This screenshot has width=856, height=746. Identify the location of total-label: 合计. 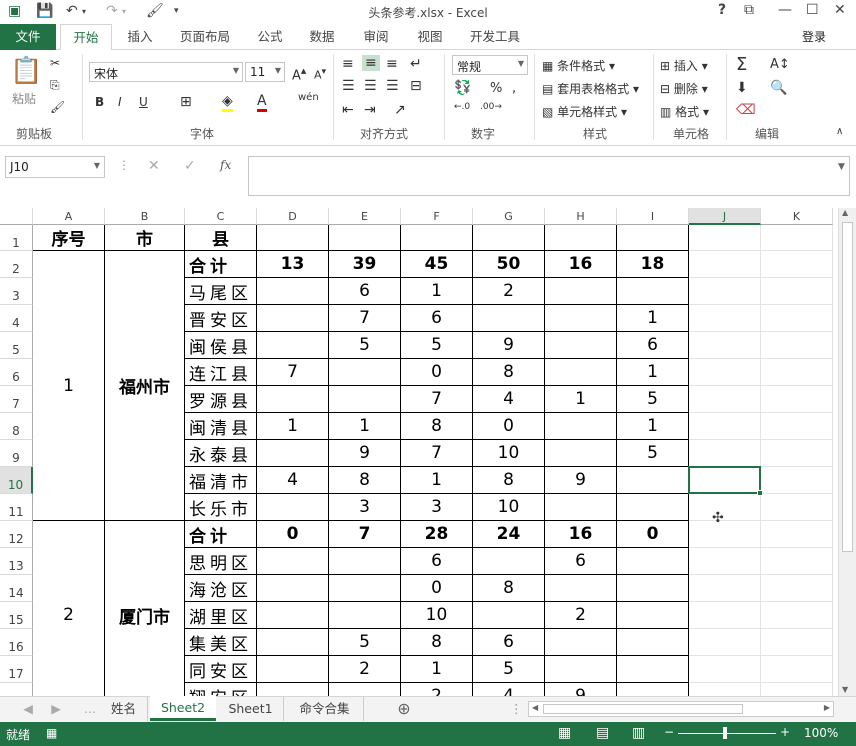
(221, 264).